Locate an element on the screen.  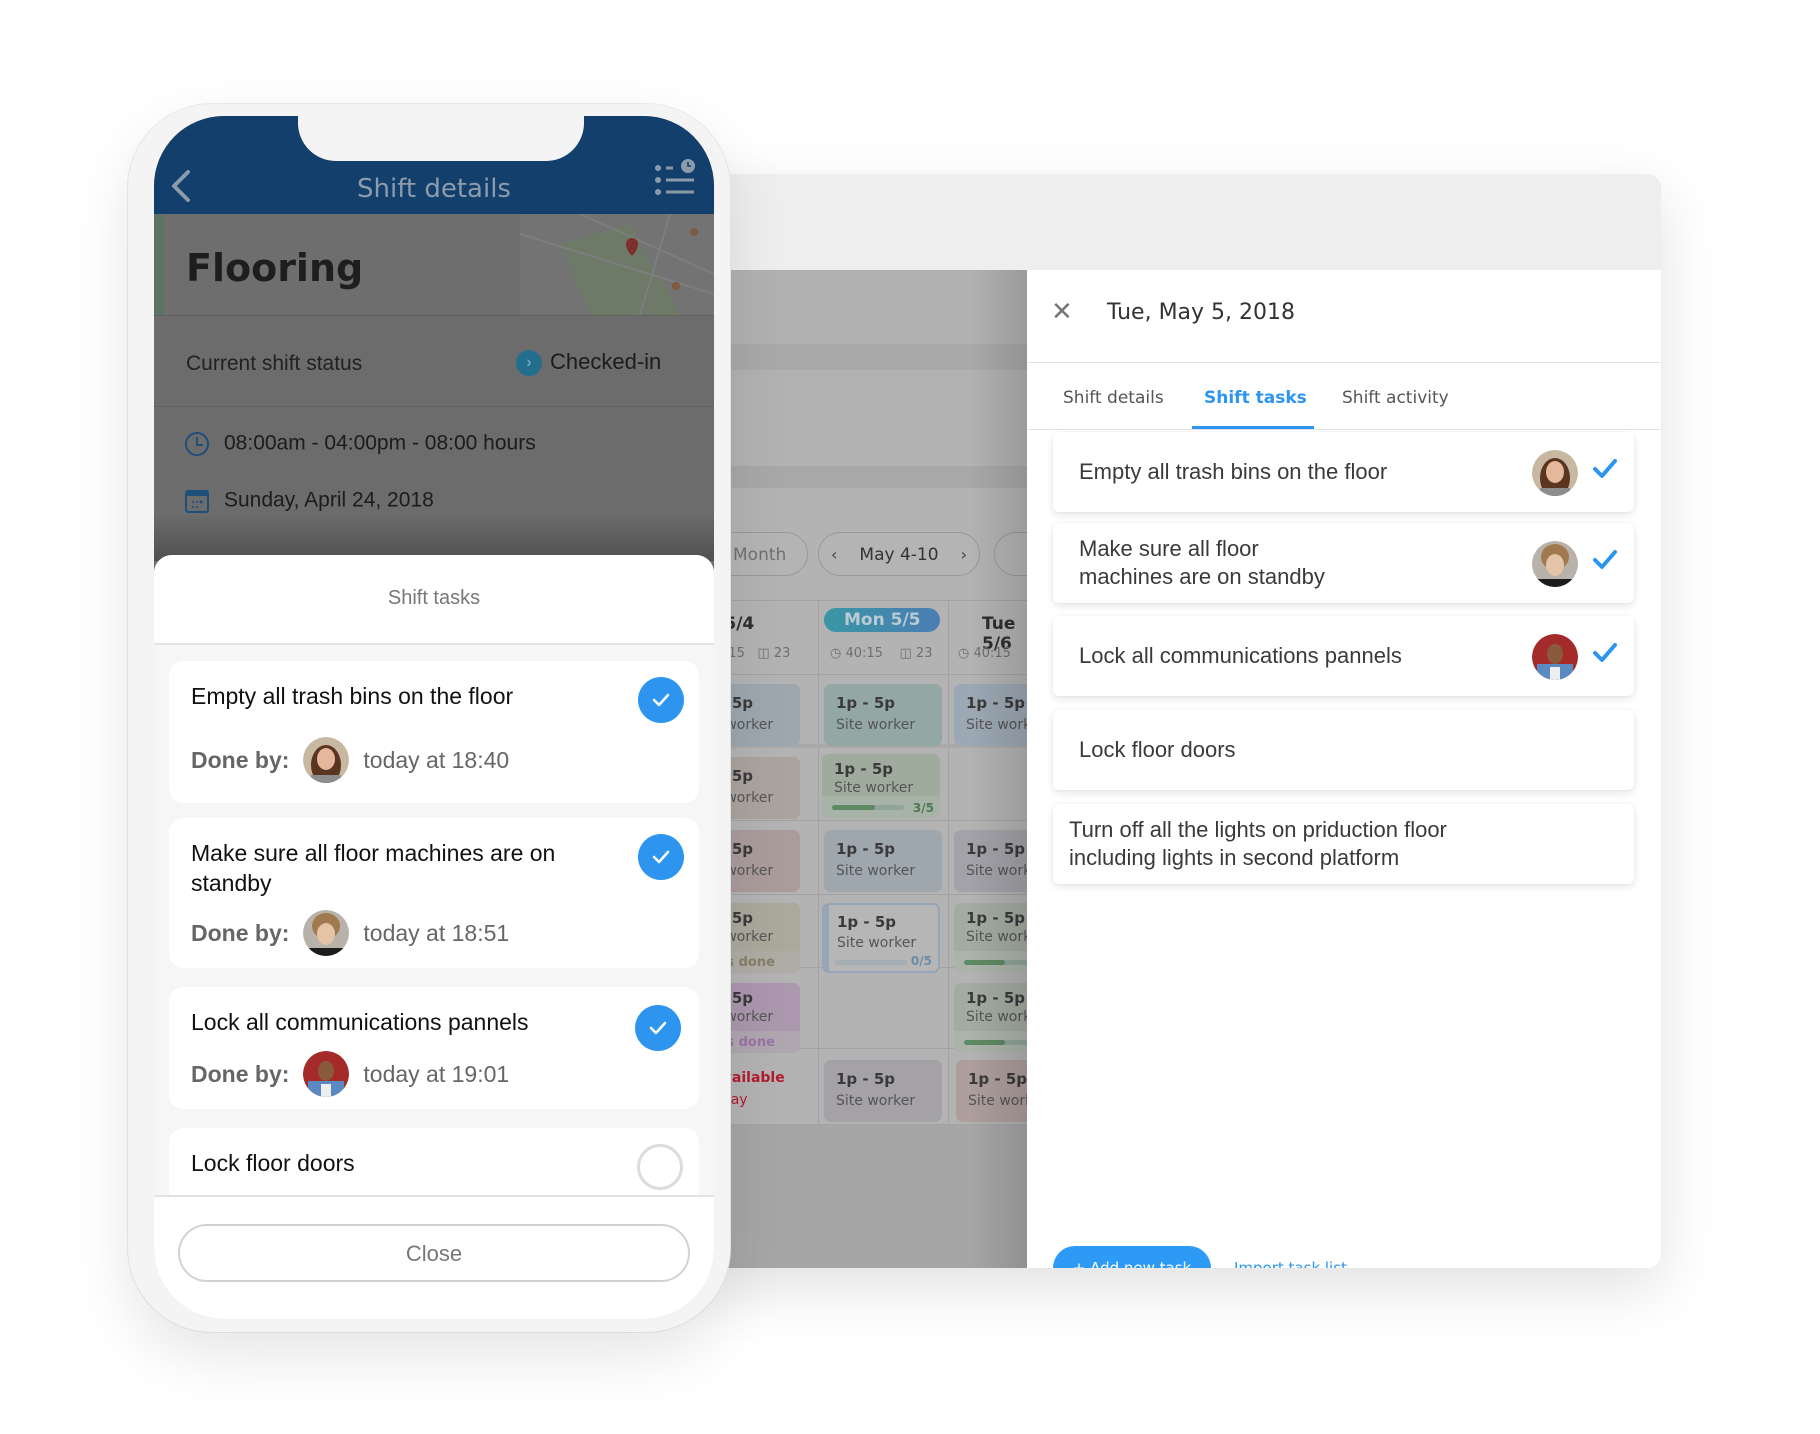
sheet-title: Shift tasks is located at coordinates (434, 598).